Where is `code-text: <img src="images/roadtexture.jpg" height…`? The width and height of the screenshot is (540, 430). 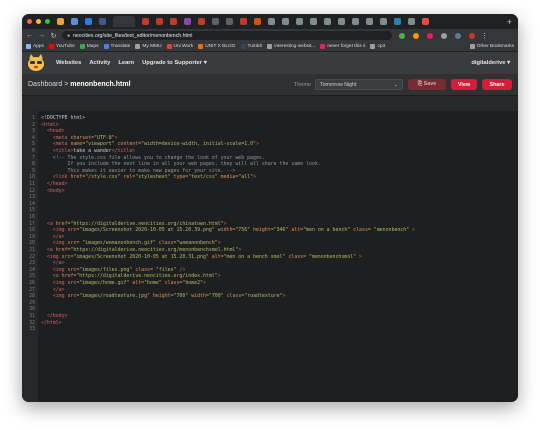
code-text: <img src="images/roadtexture.jpg" height… is located at coordinates (163, 296).